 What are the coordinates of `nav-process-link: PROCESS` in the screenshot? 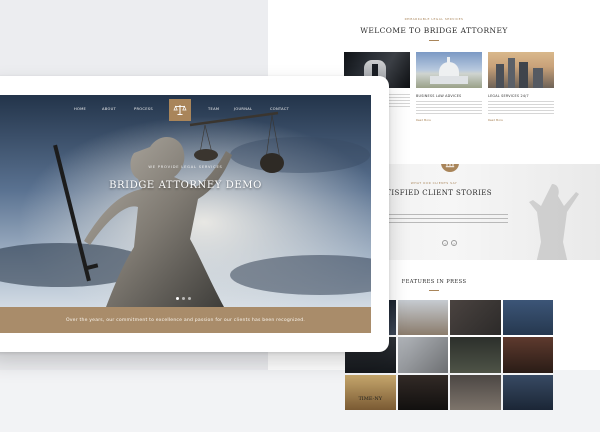 It's located at (143, 109).